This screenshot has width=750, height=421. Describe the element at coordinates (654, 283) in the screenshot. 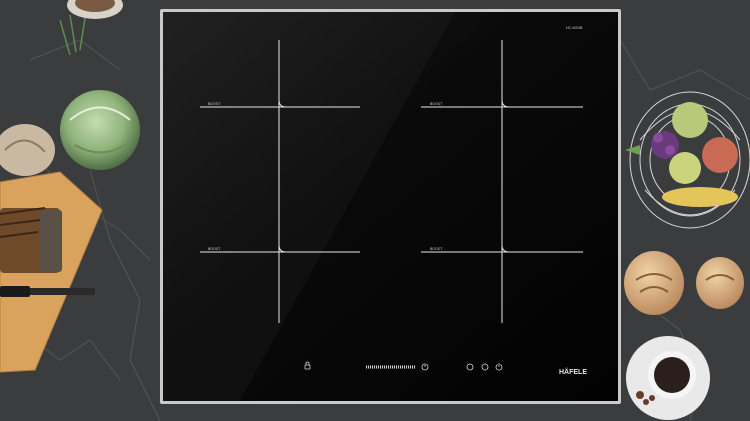

I see `bread-roll-left` at that location.